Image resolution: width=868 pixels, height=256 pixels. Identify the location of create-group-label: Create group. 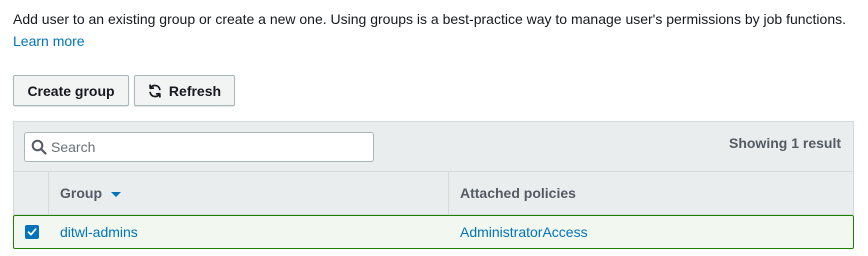
(71, 90).